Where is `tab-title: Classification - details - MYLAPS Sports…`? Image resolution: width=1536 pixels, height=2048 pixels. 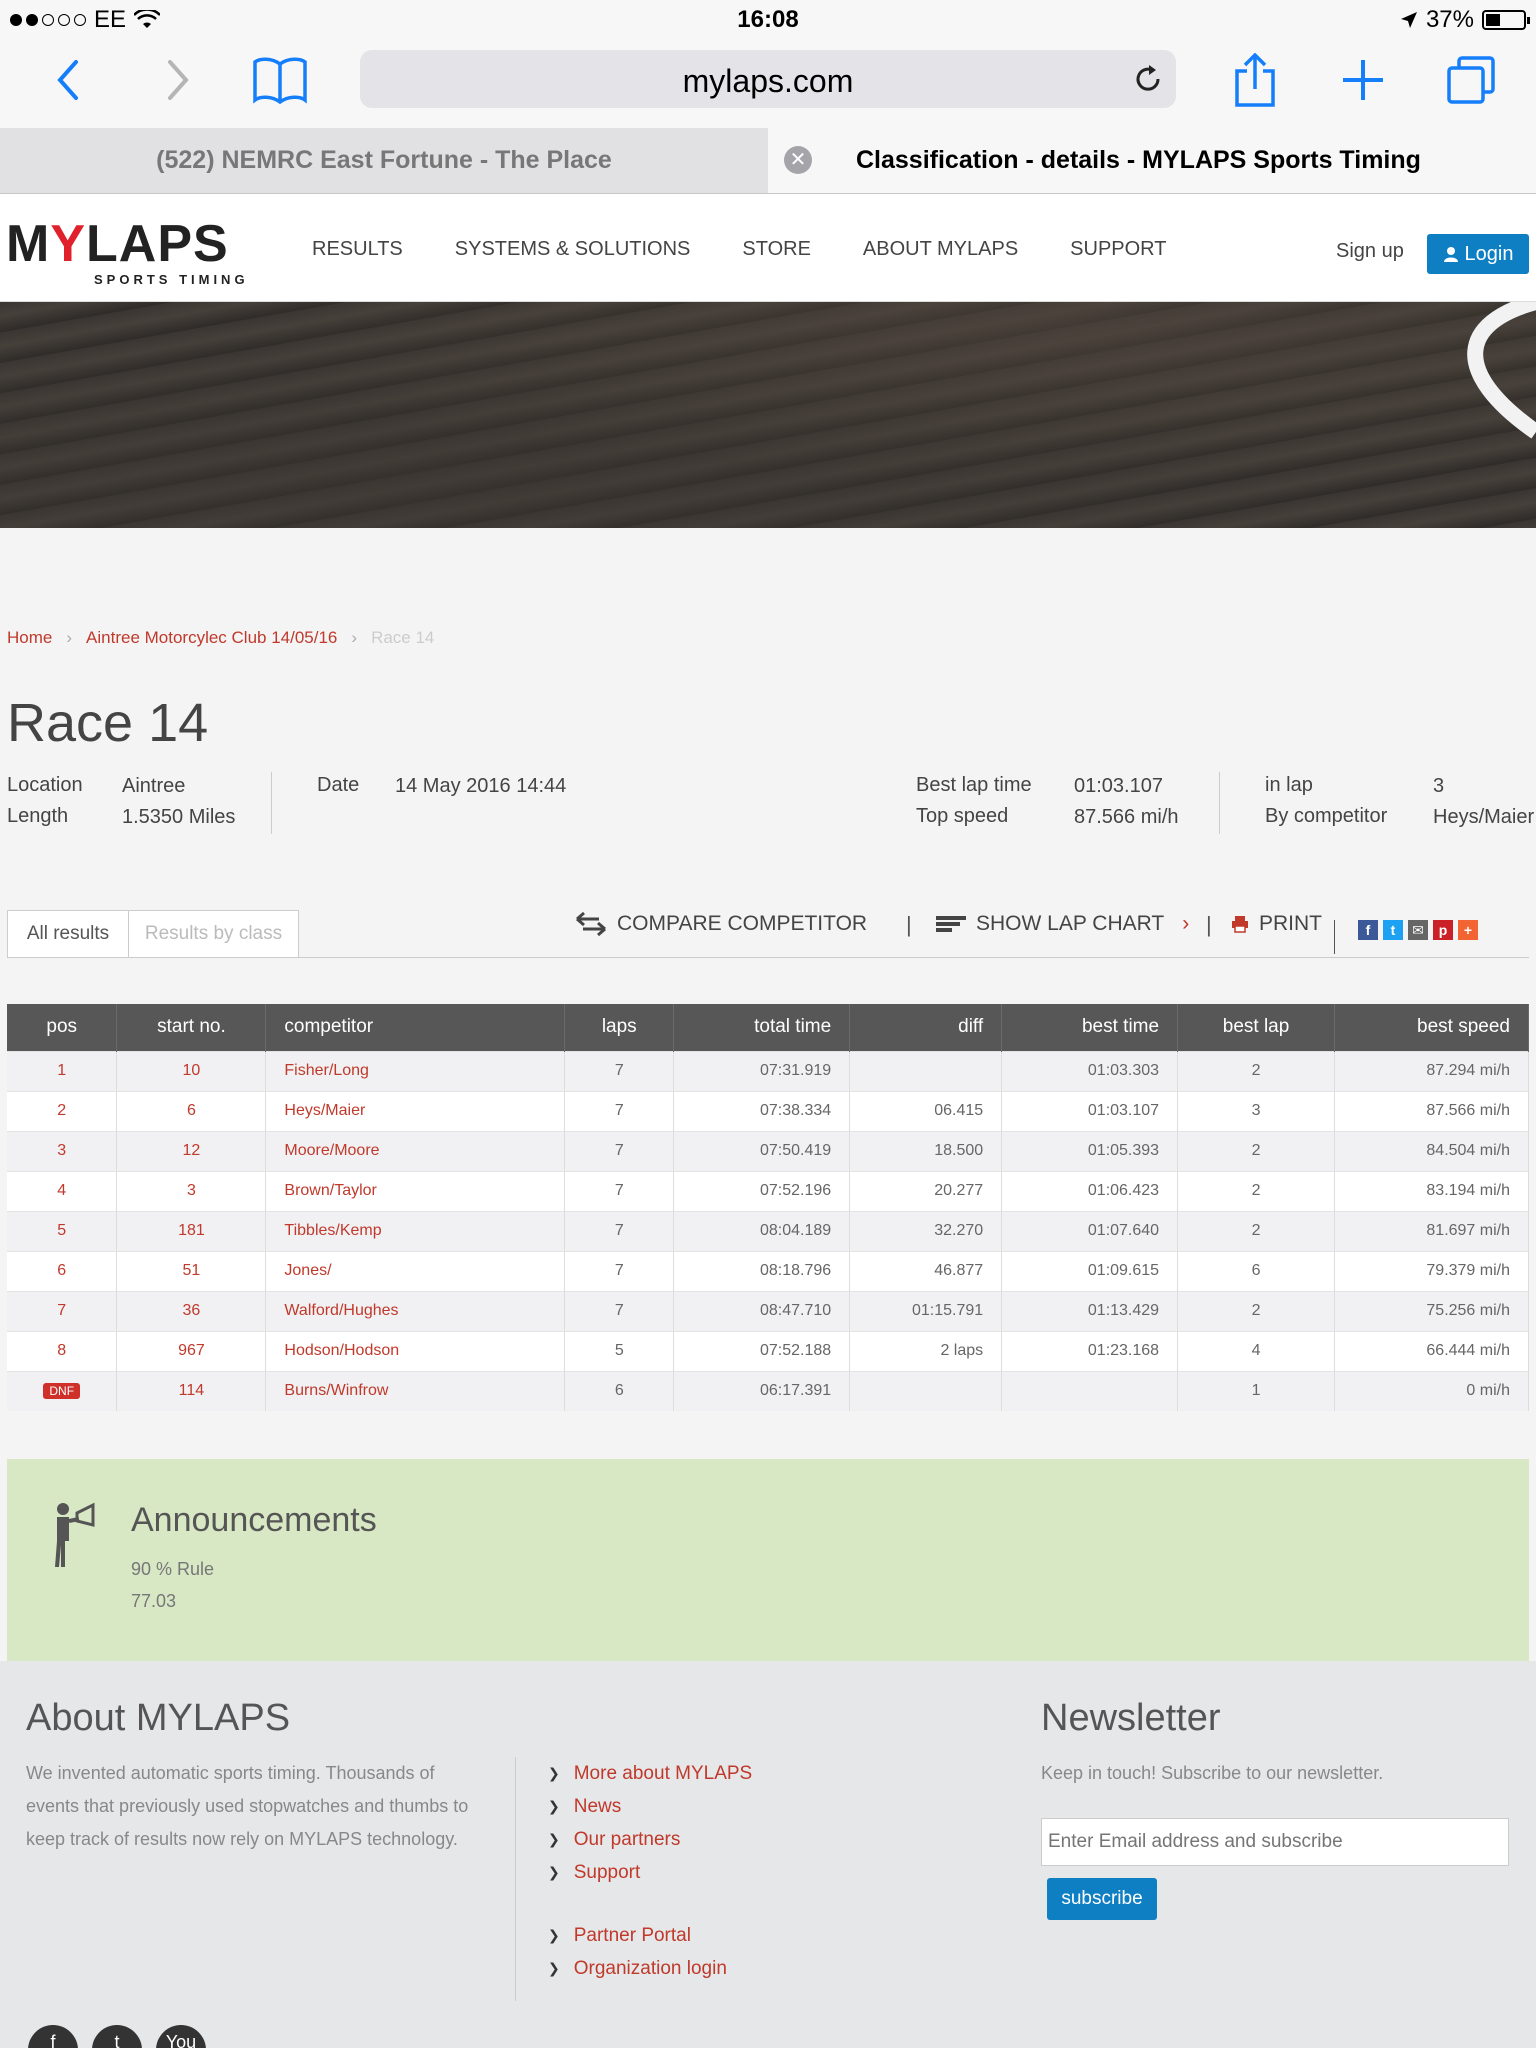
tab-title: Classification - details - MYLAPS Sports… is located at coordinates (1138, 160).